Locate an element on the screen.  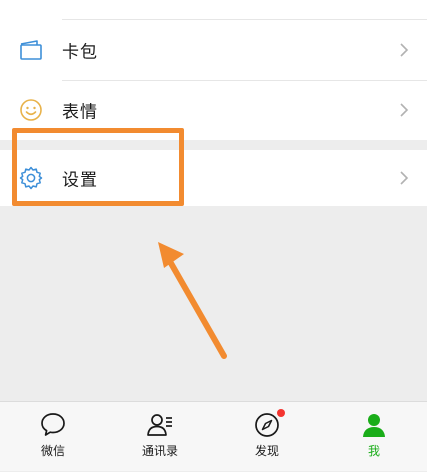
contacts-icon is located at coordinates (159, 425).